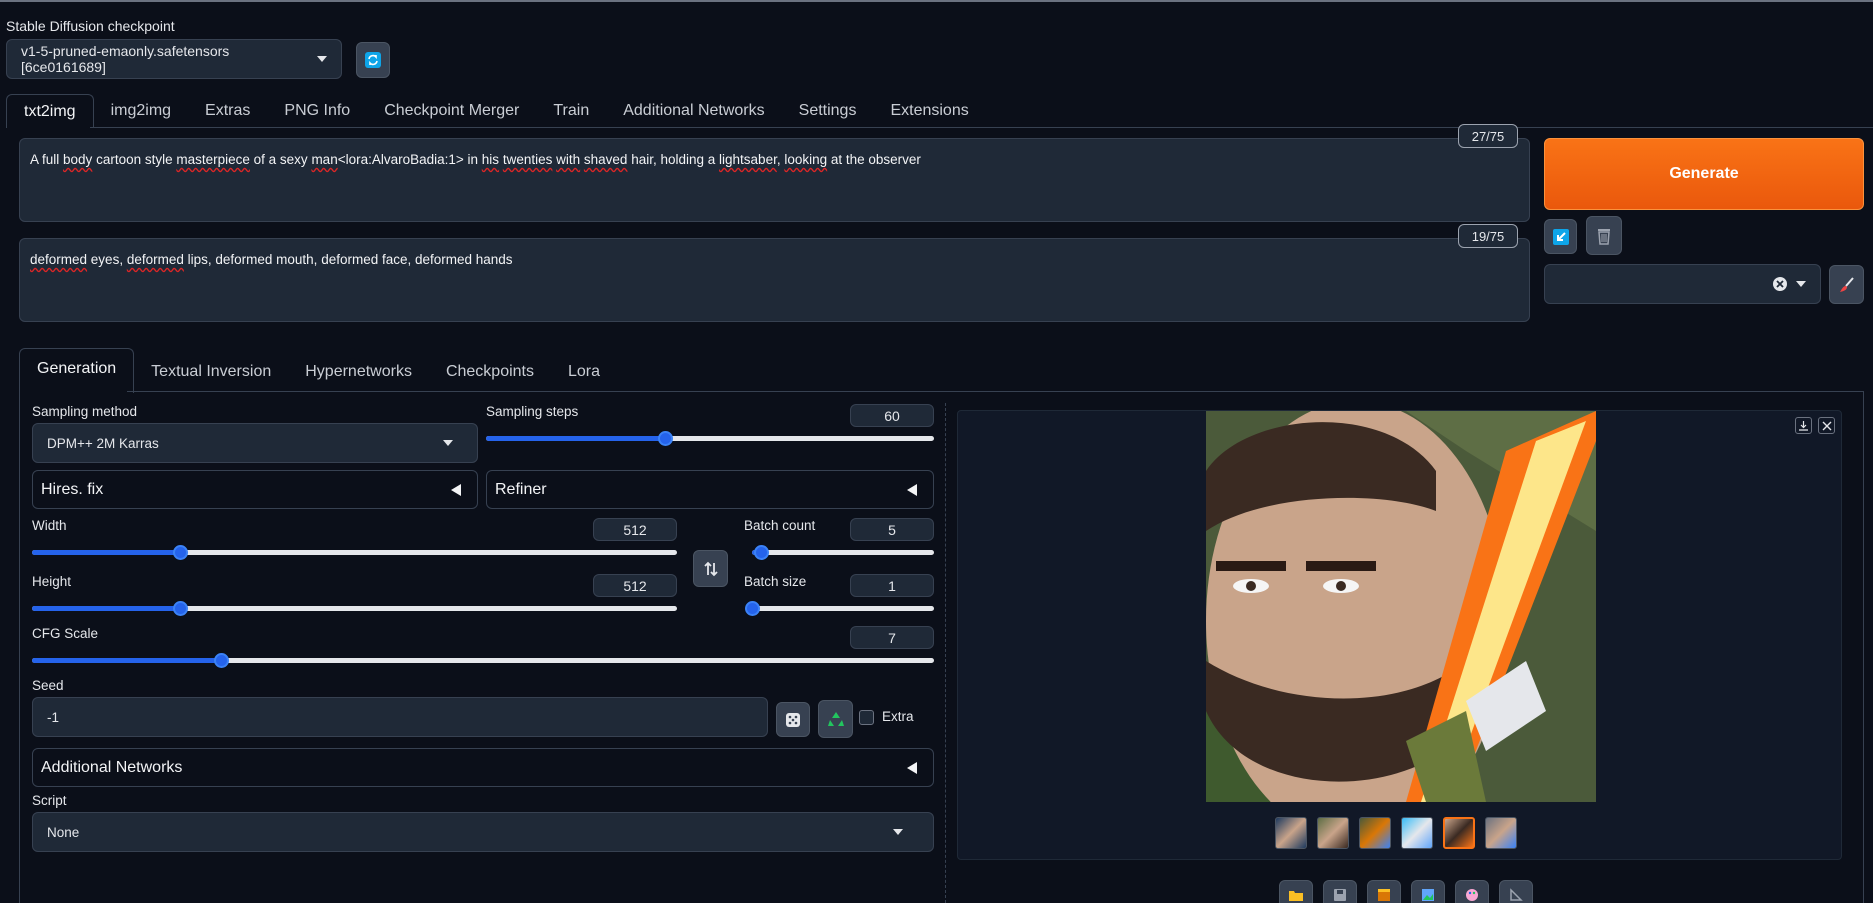 This screenshot has height=903, width=1873. I want to click on batch-count-input: 5, so click(892, 529).